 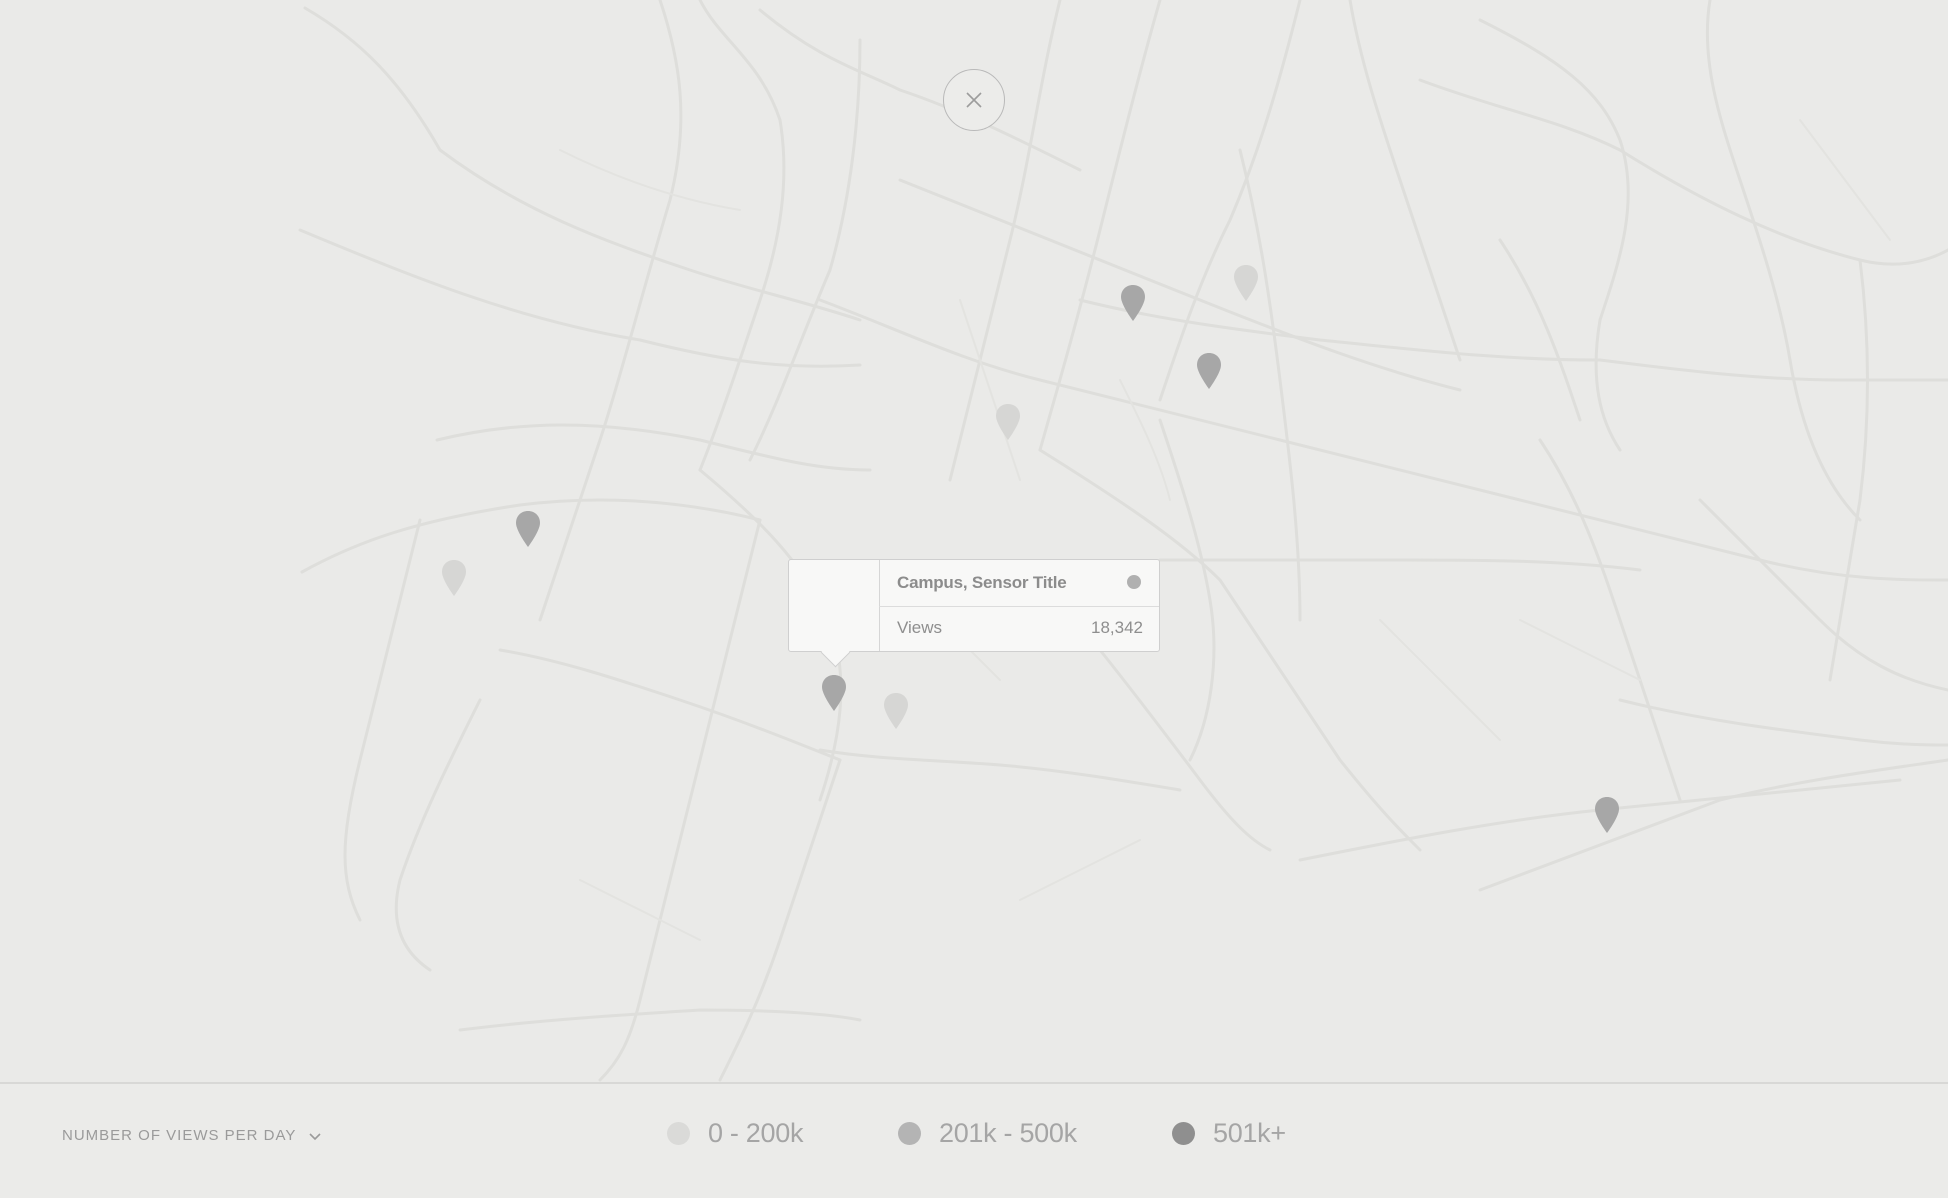 I want to click on legend-dot-low, so click(x=678, y=1133).